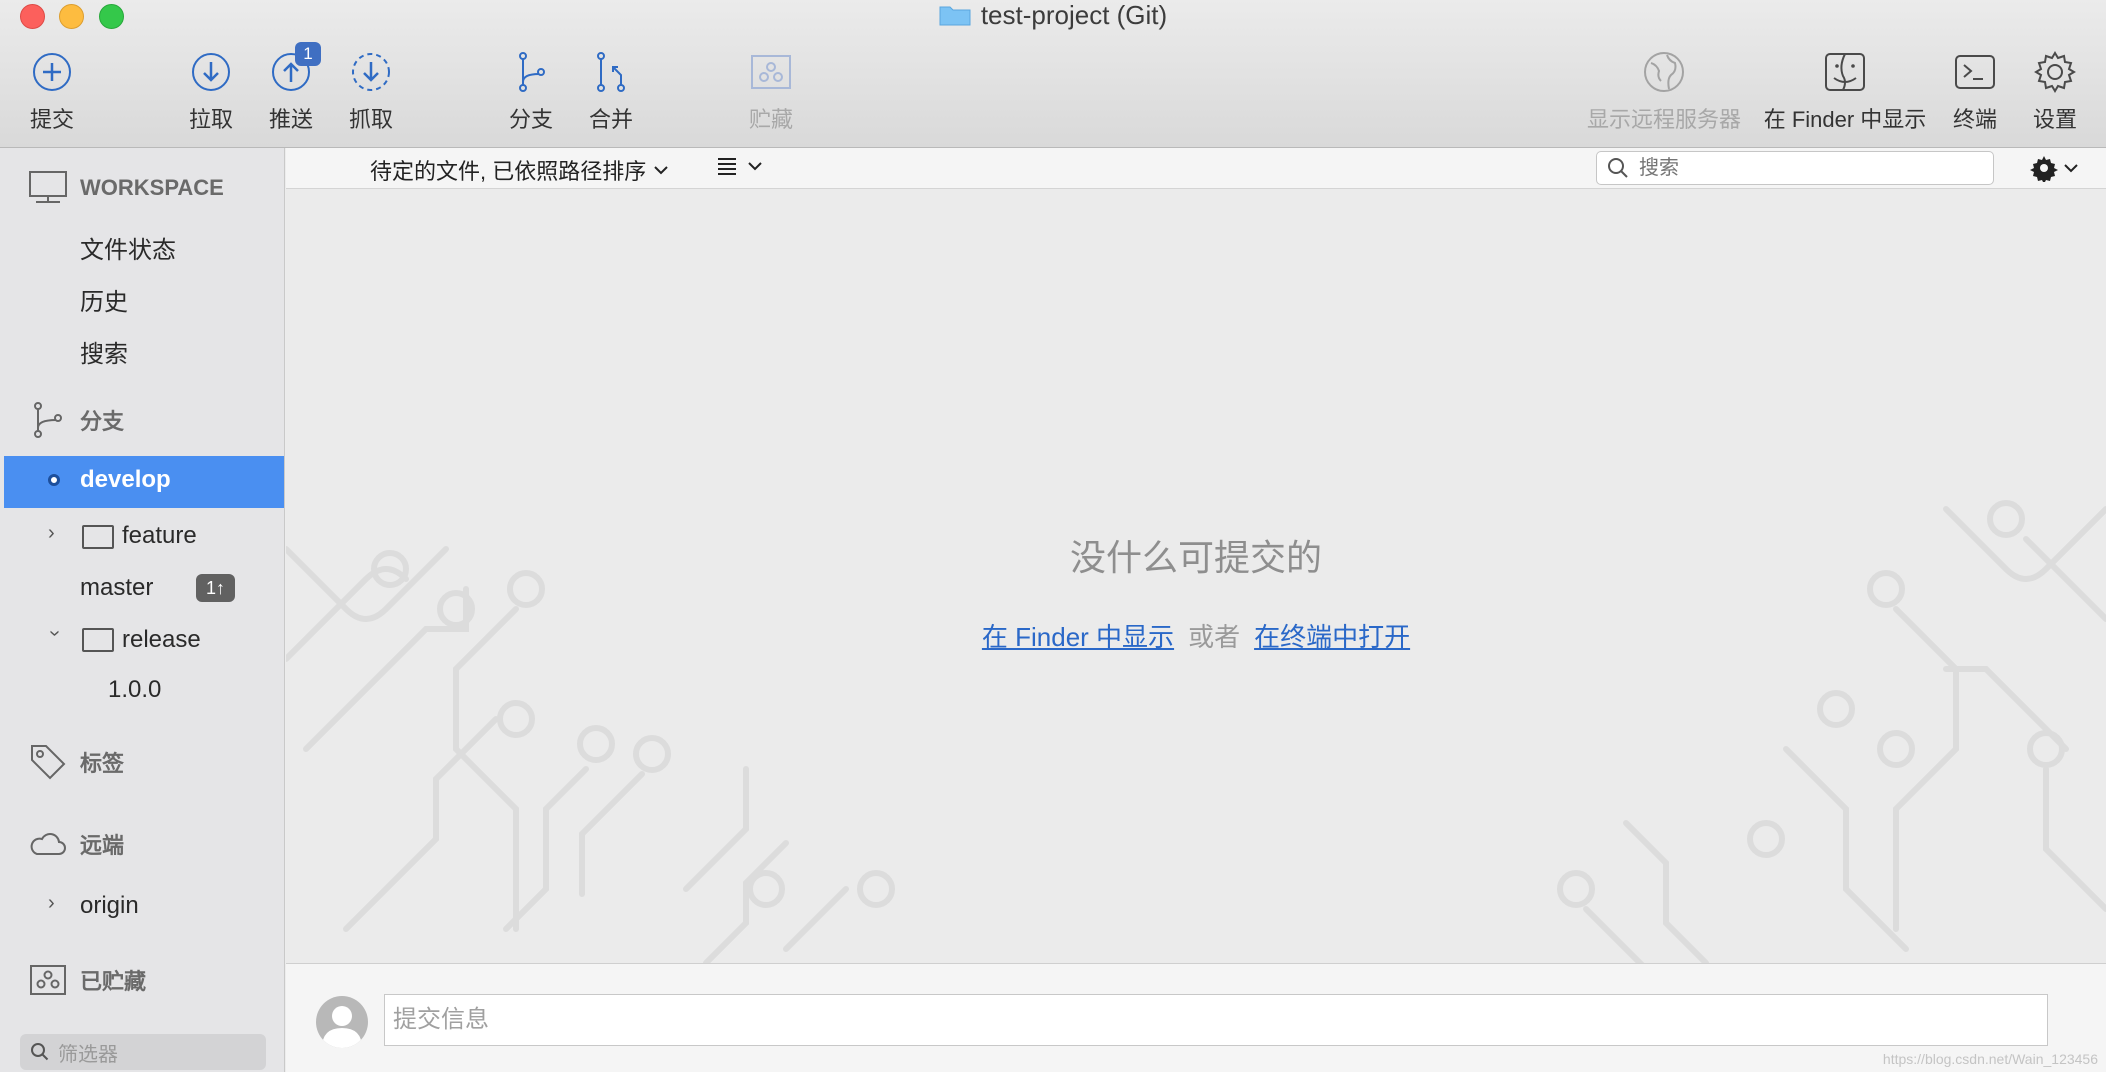 The image size is (2106, 1072). What do you see at coordinates (1663, 119) in the screenshot?
I see `show-remote-label: 显示远程服务器` at bounding box center [1663, 119].